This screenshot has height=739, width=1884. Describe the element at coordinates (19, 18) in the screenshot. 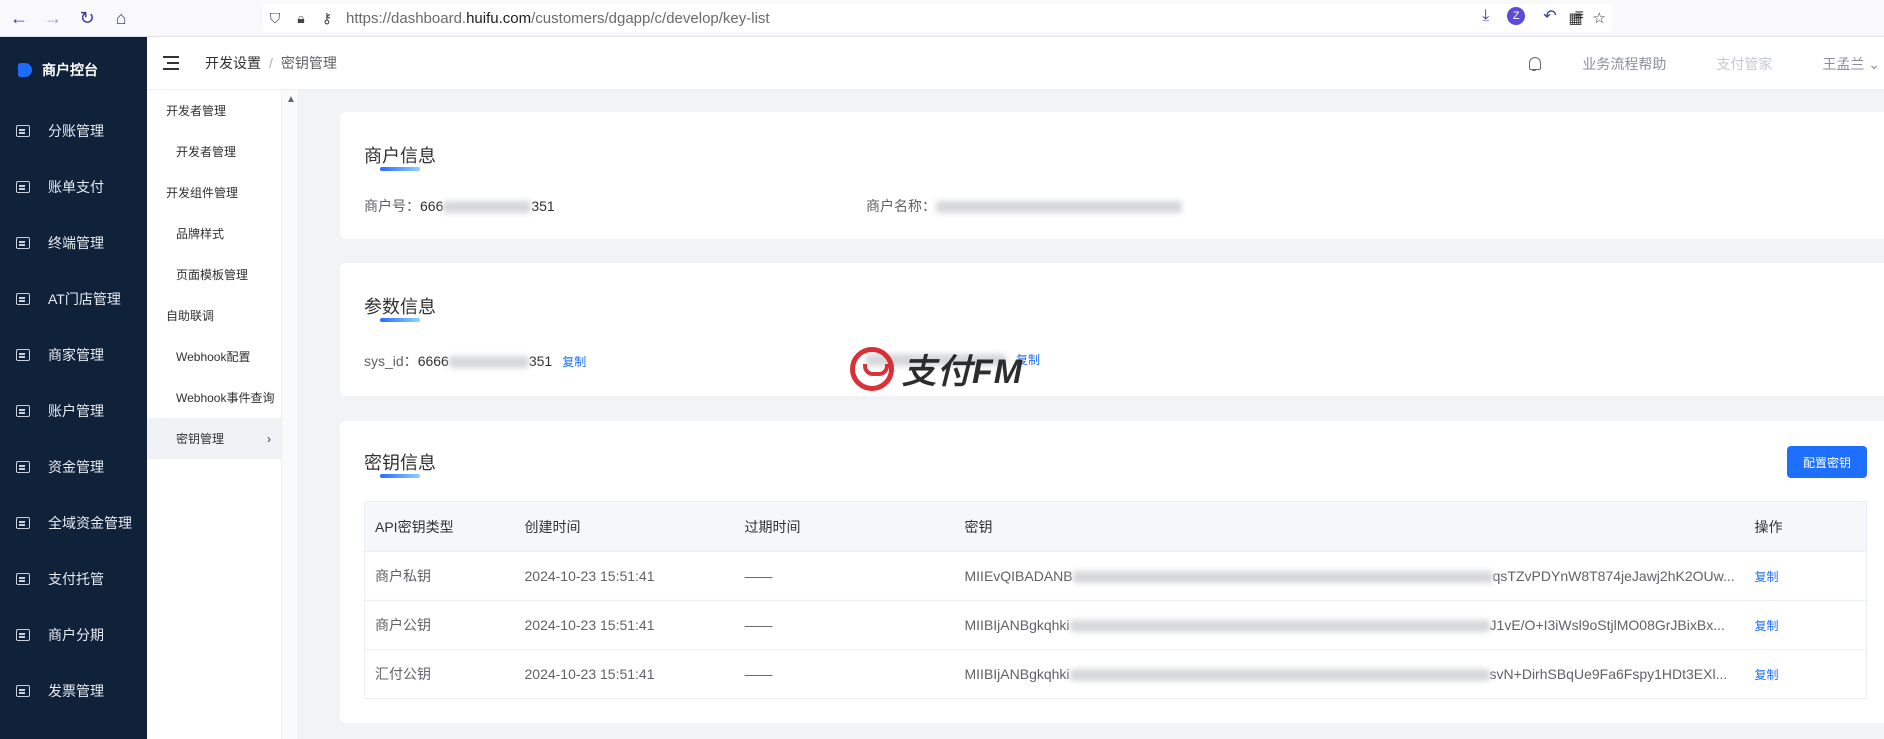

I see `back-icon: ←` at that location.